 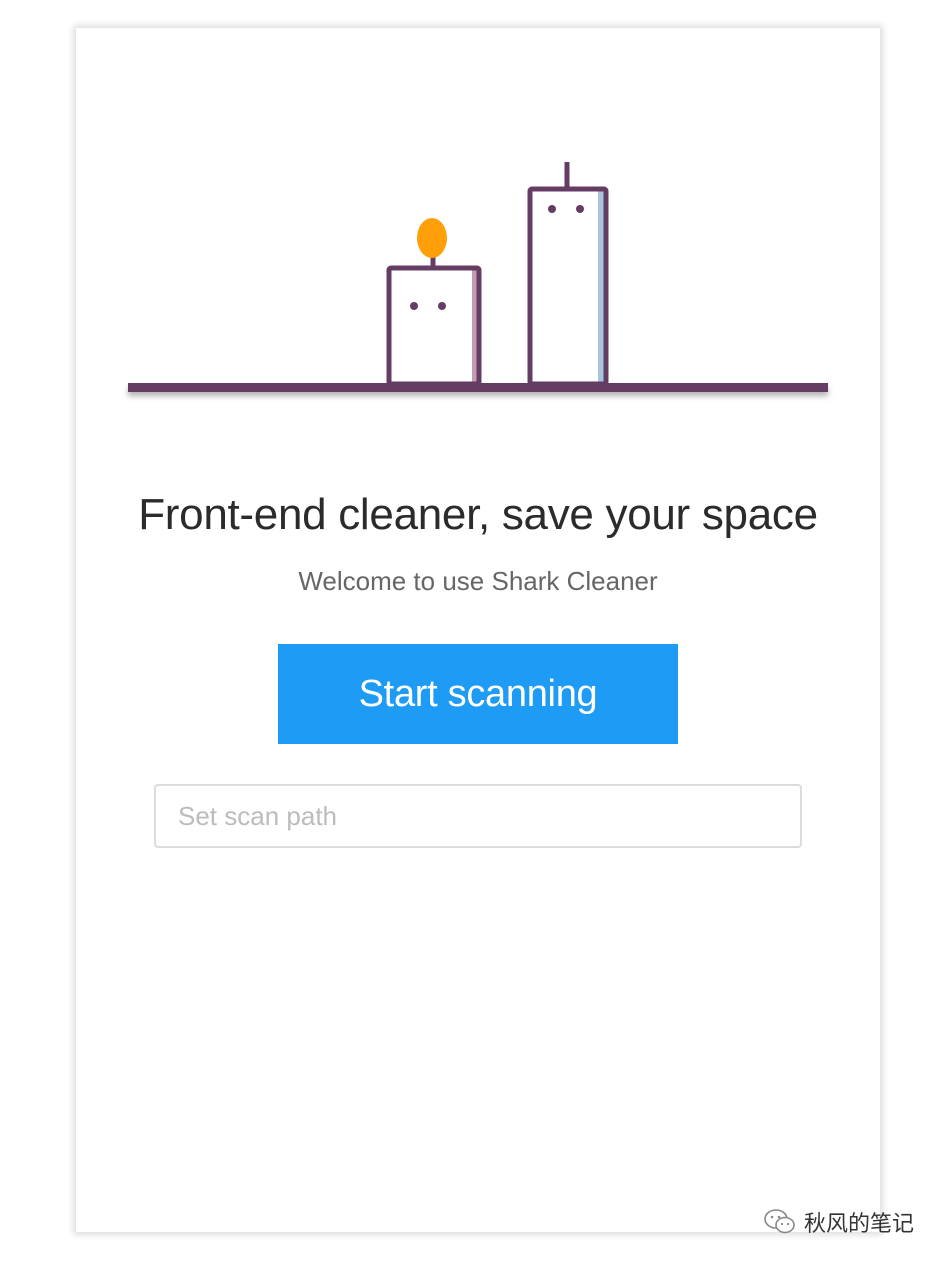 What do you see at coordinates (478, 694) in the screenshot?
I see `start-scanning-button: Start scanning` at bounding box center [478, 694].